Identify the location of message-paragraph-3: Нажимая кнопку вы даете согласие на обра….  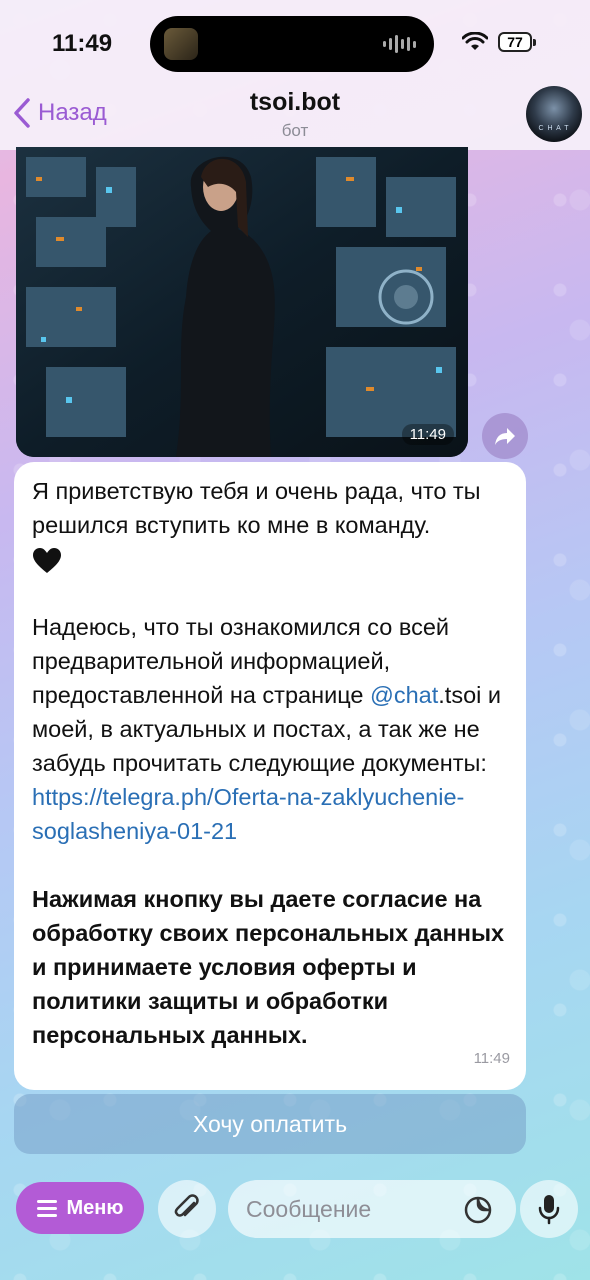
(268, 967).